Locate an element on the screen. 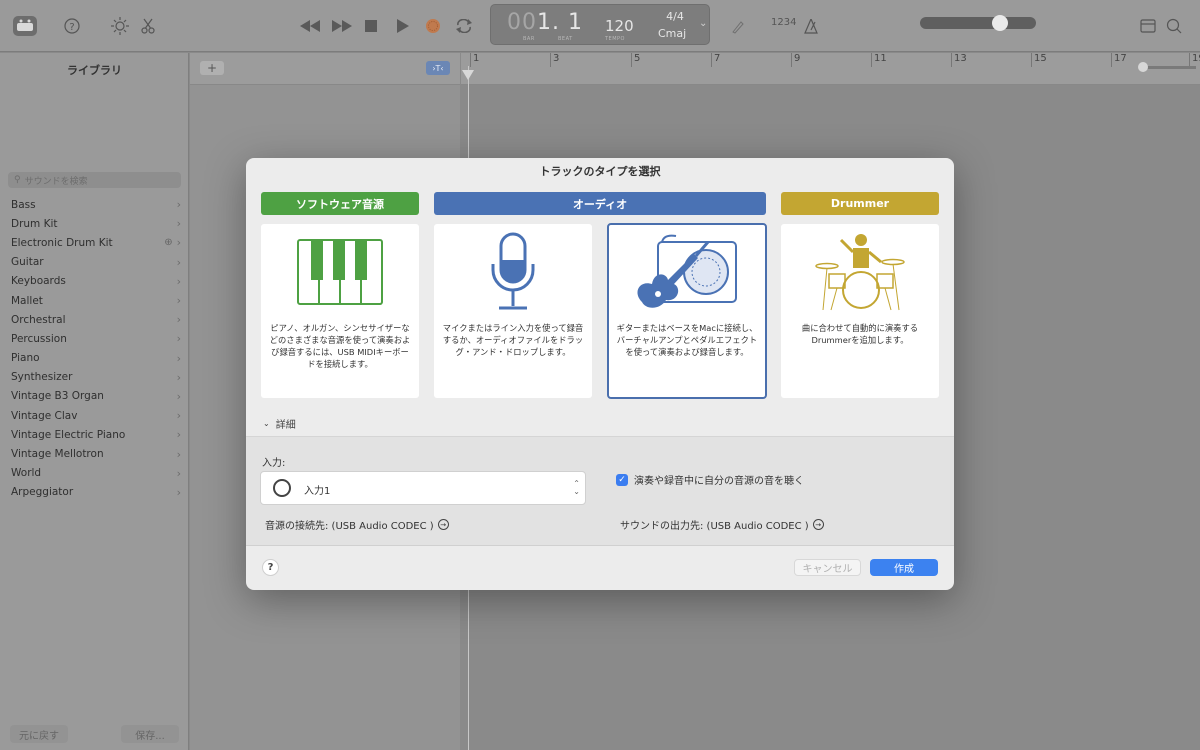 This screenshot has height=750, width=1200. lcd-display: 001. 1 BAR BEAT 120 TEMPO 4/4 Cmaj ⌄ is located at coordinates (600, 24).